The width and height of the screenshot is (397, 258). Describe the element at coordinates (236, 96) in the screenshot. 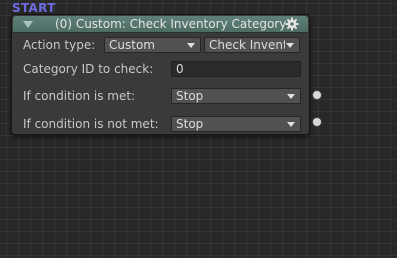

I see `condition-met-dropdown: Stop` at that location.